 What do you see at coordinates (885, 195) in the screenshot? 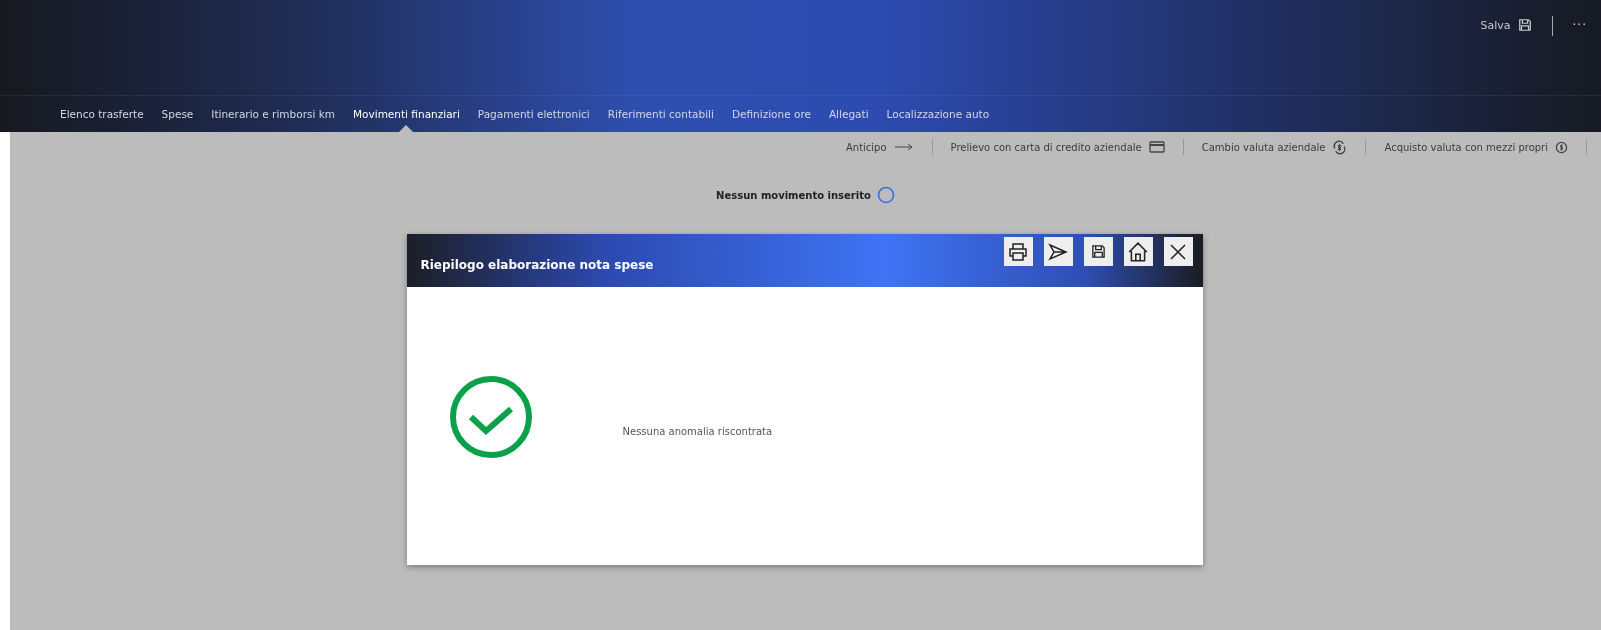
I see `circle-icon` at bounding box center [885, 195].